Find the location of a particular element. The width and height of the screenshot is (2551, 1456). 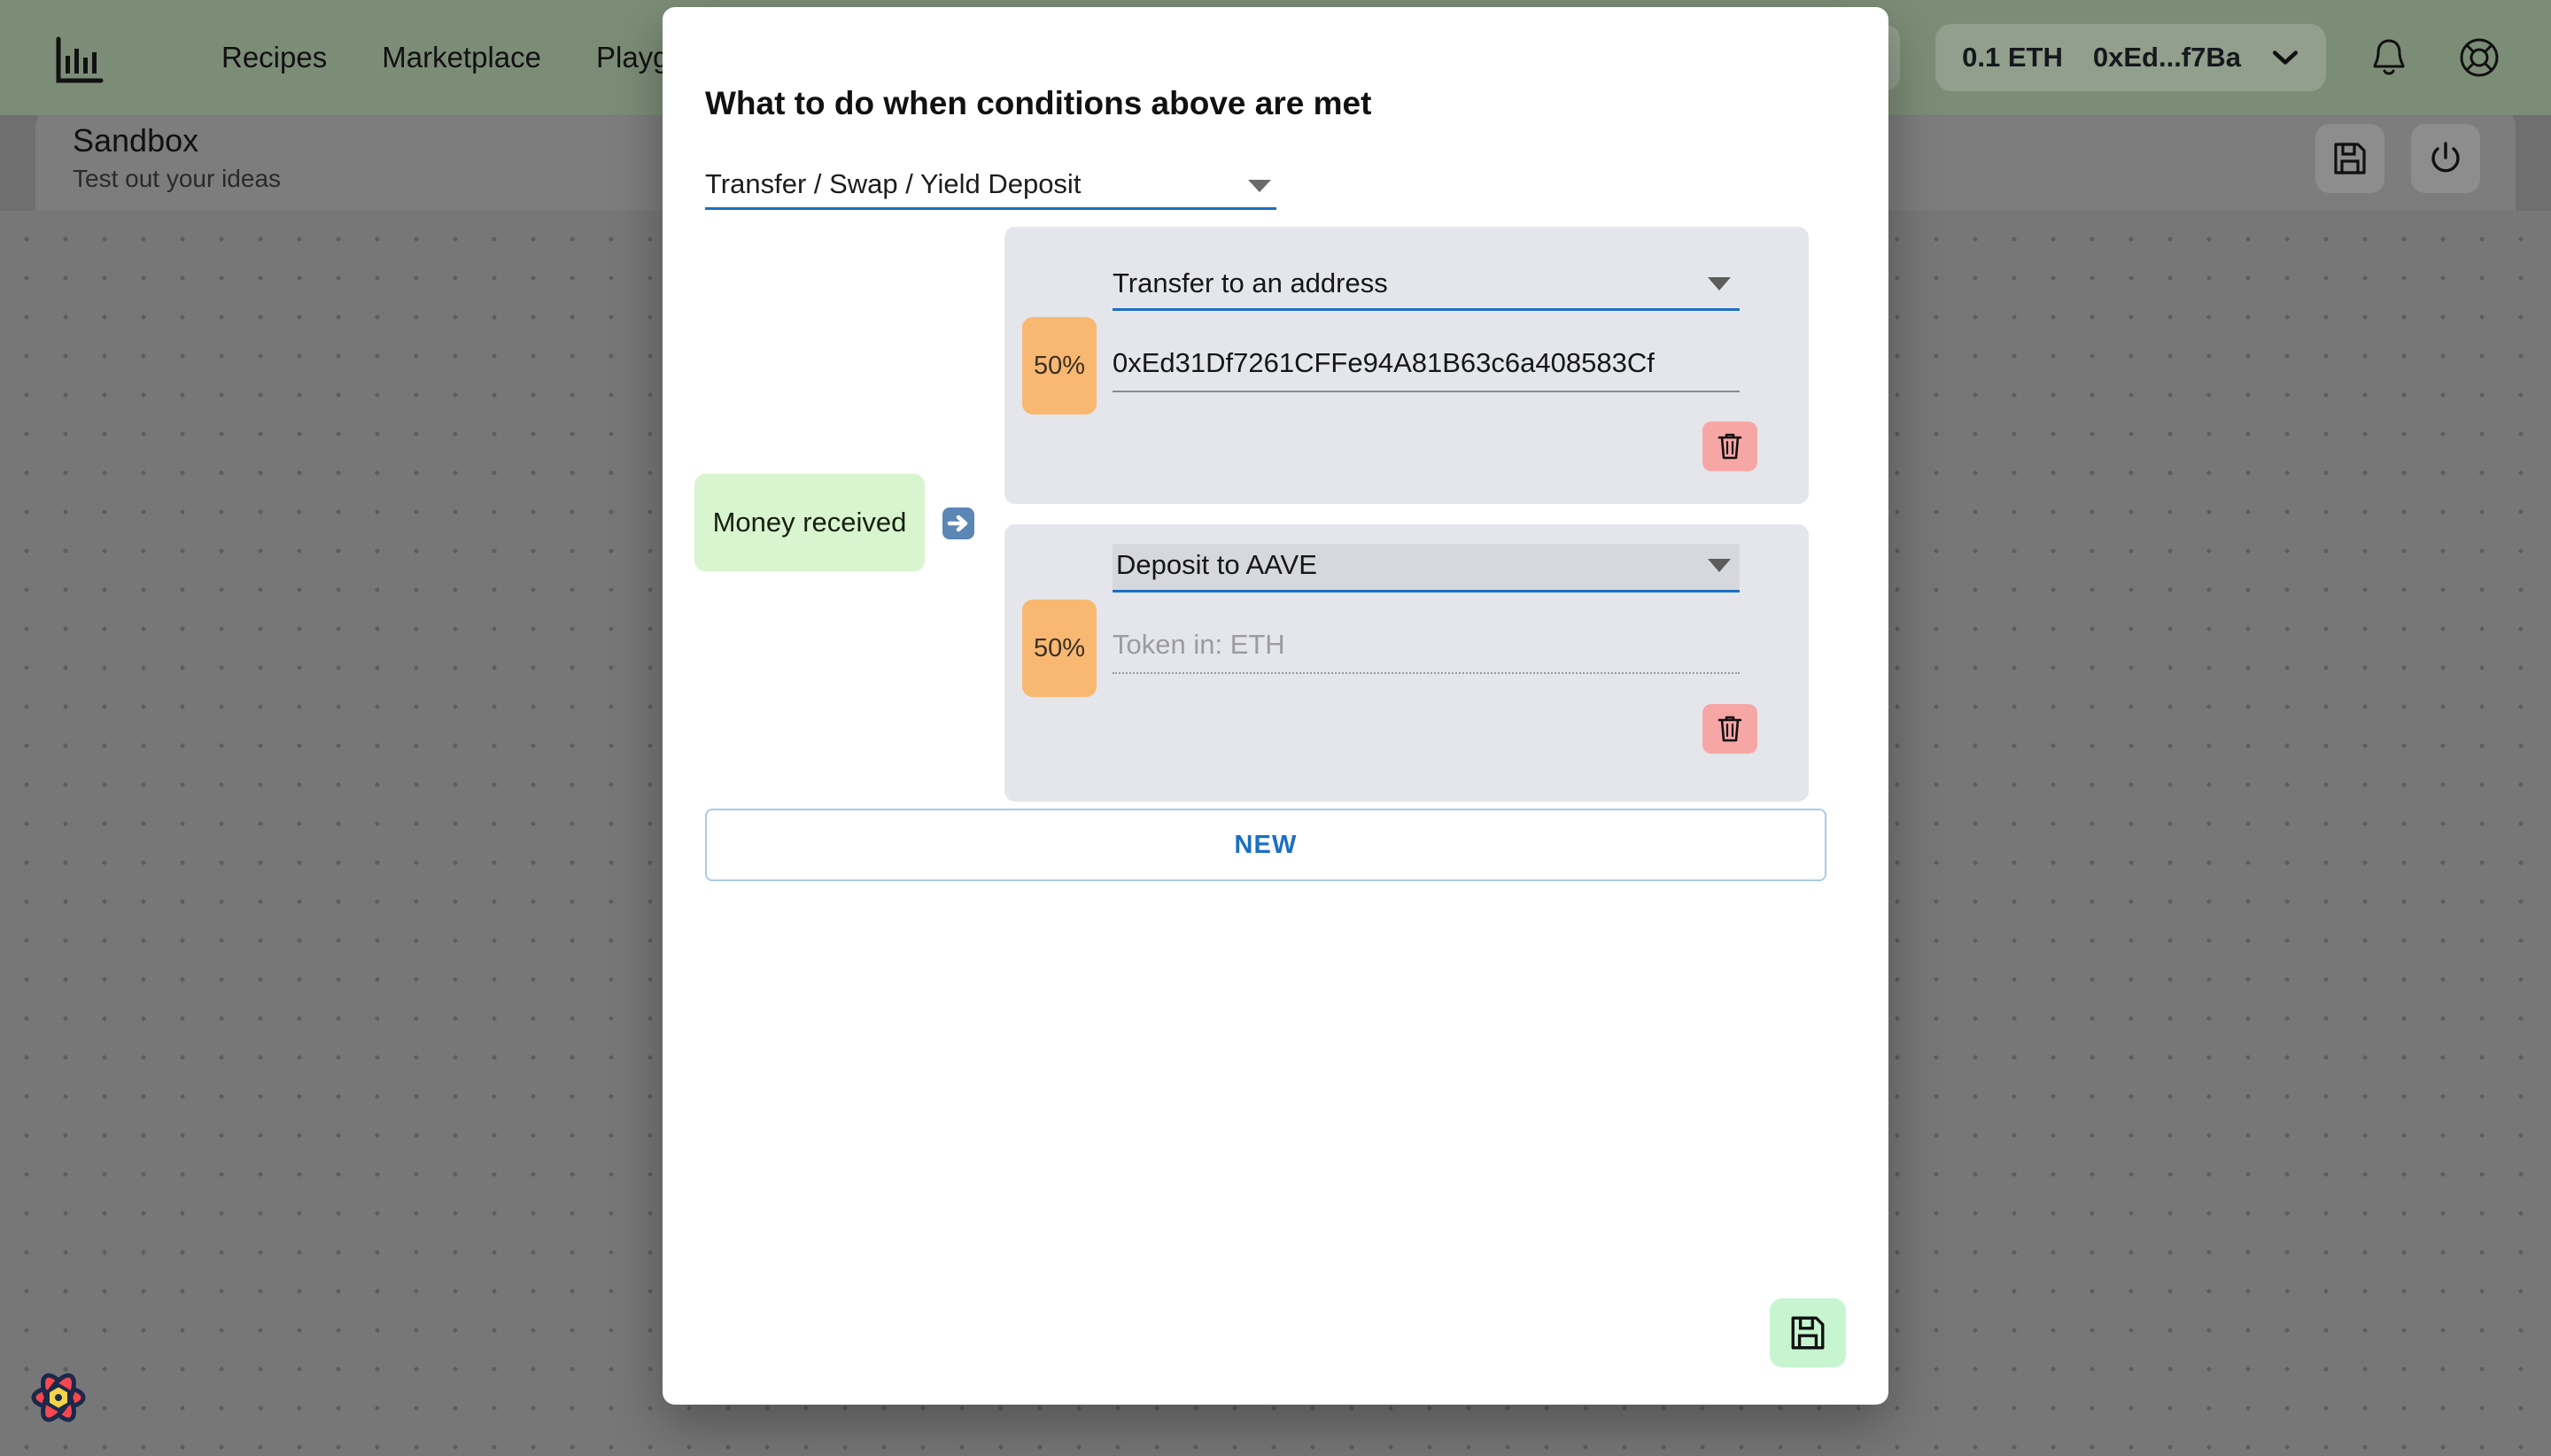

wallet-address: 0xEd...f7Ba is located at coordinates (2166, 58).